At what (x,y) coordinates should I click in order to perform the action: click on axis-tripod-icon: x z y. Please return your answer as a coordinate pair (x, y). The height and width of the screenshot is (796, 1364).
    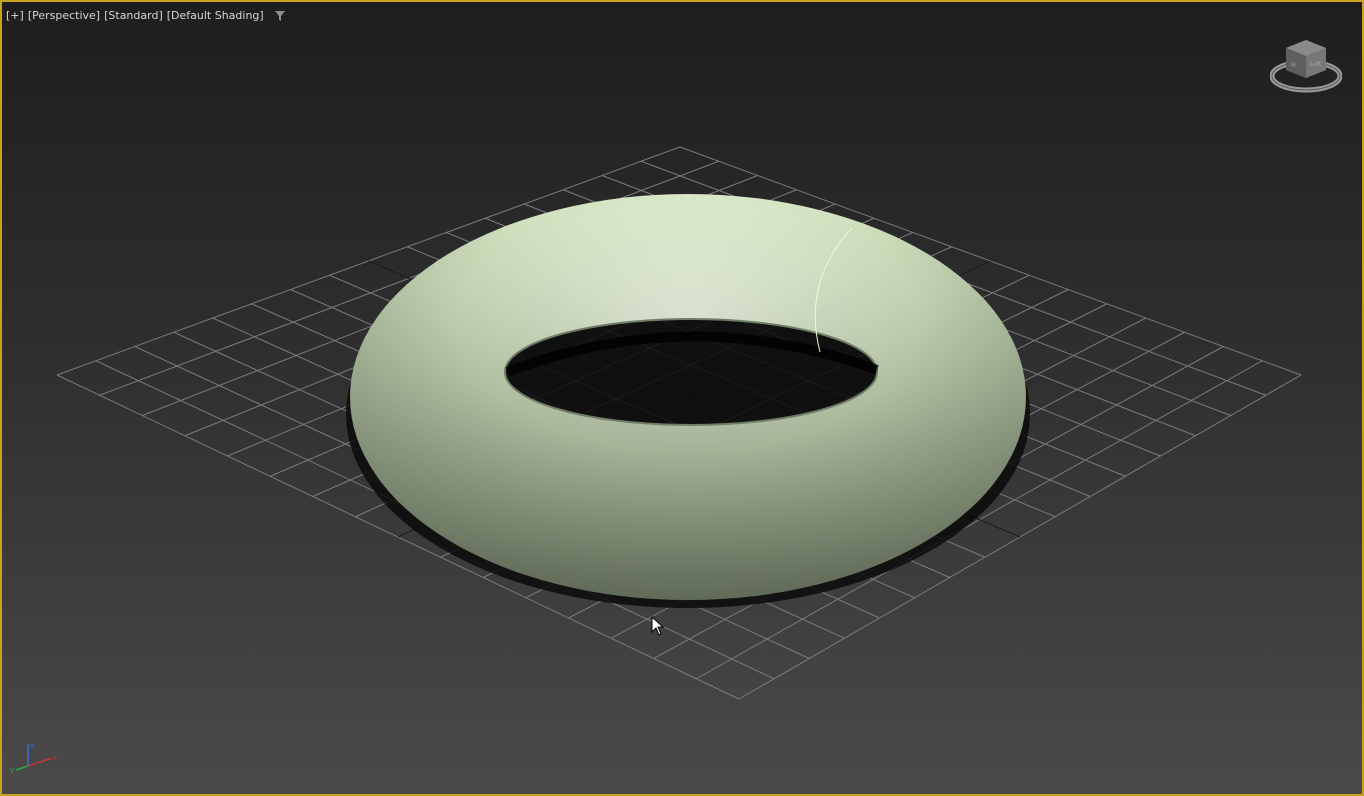
    Looking at the image, I should click on (33, 758).